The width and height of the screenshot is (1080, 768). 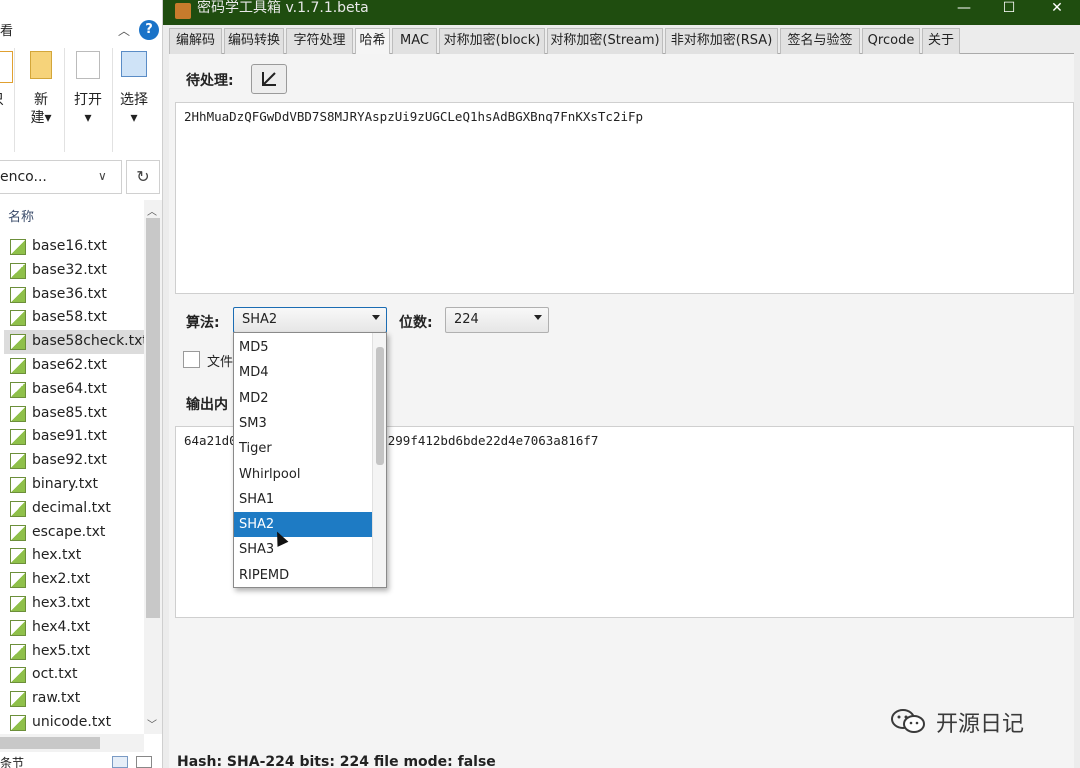 I want to click on dropdown-option: Tiger, so click(x=303, y=448).